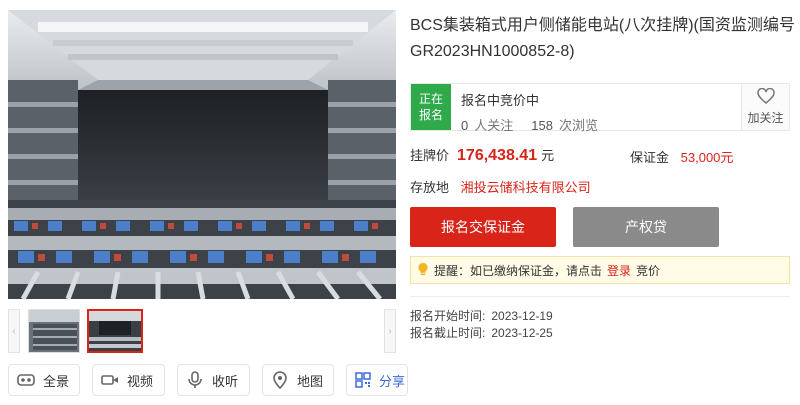 Image resolution: width=800 pixels, height=405 pixels. Describe the element at coordinates (430, 99) in the screenshot. I see `status-tag-line1: 正在` at that location.